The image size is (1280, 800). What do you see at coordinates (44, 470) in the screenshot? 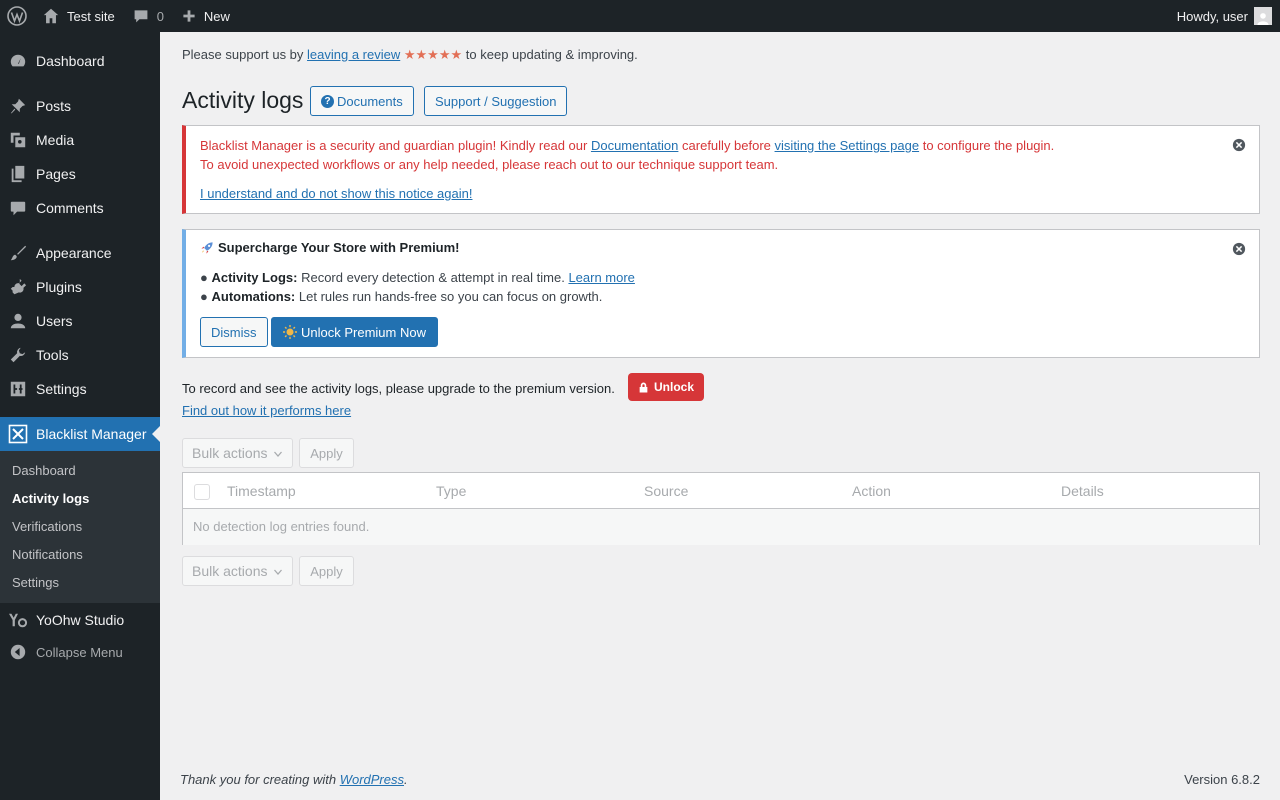
I see `submenu-item-dashboard: Dashboard` at bounding box center [44, 470].